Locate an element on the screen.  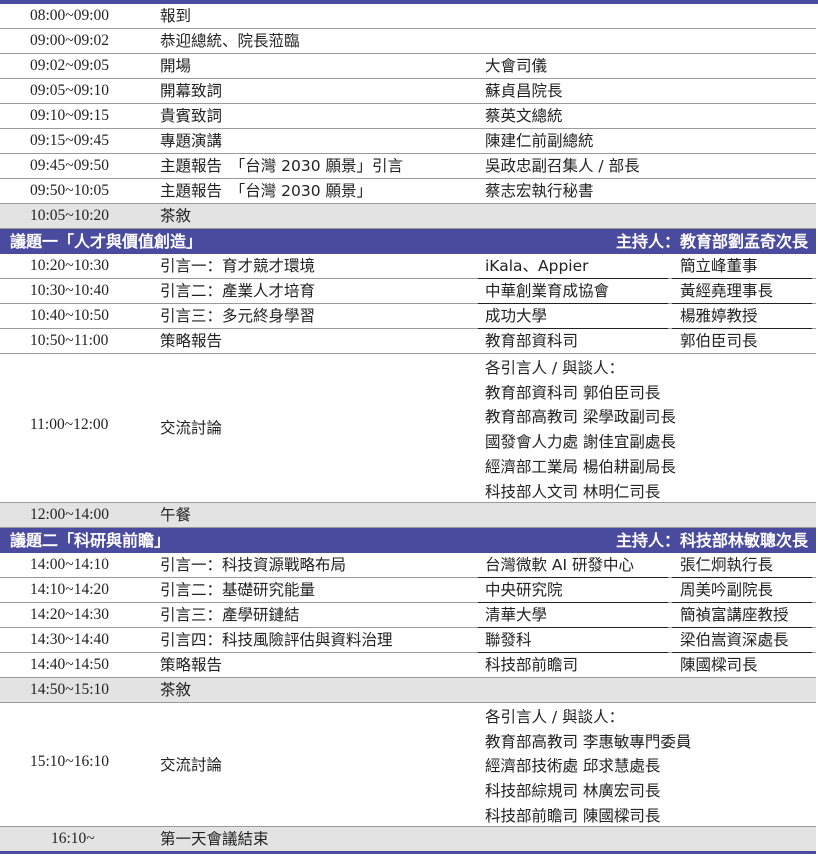
item-cell: 主題報告 「台灣 2030 願景」引言 is located at coordinates (282, 166).